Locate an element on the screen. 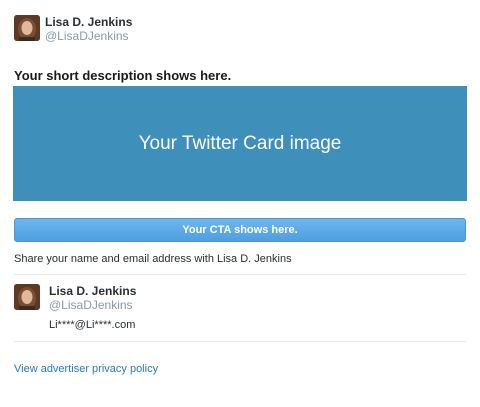 Image resolution: width=480 pixels, height=407 pixels. user-avatar is located at coordinates (27, 297).